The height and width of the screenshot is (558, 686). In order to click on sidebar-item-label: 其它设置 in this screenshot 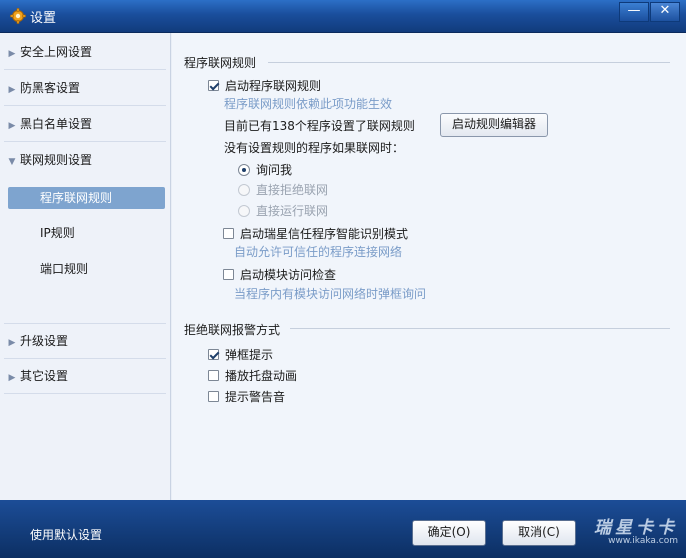, I will do `click(44, 376)`.